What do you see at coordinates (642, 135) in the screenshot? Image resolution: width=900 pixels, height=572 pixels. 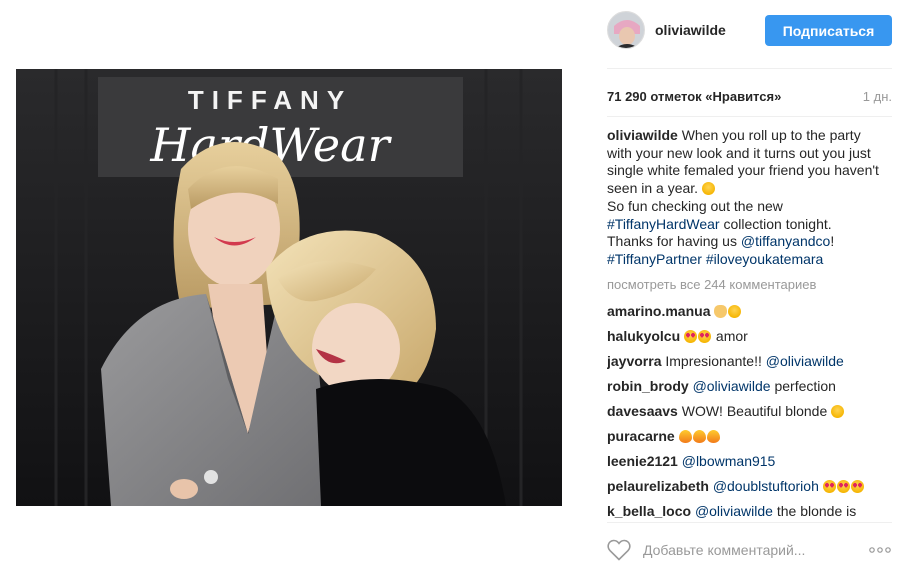 I see `caption-username: oliviawilde` at bounding box center [642, 135].